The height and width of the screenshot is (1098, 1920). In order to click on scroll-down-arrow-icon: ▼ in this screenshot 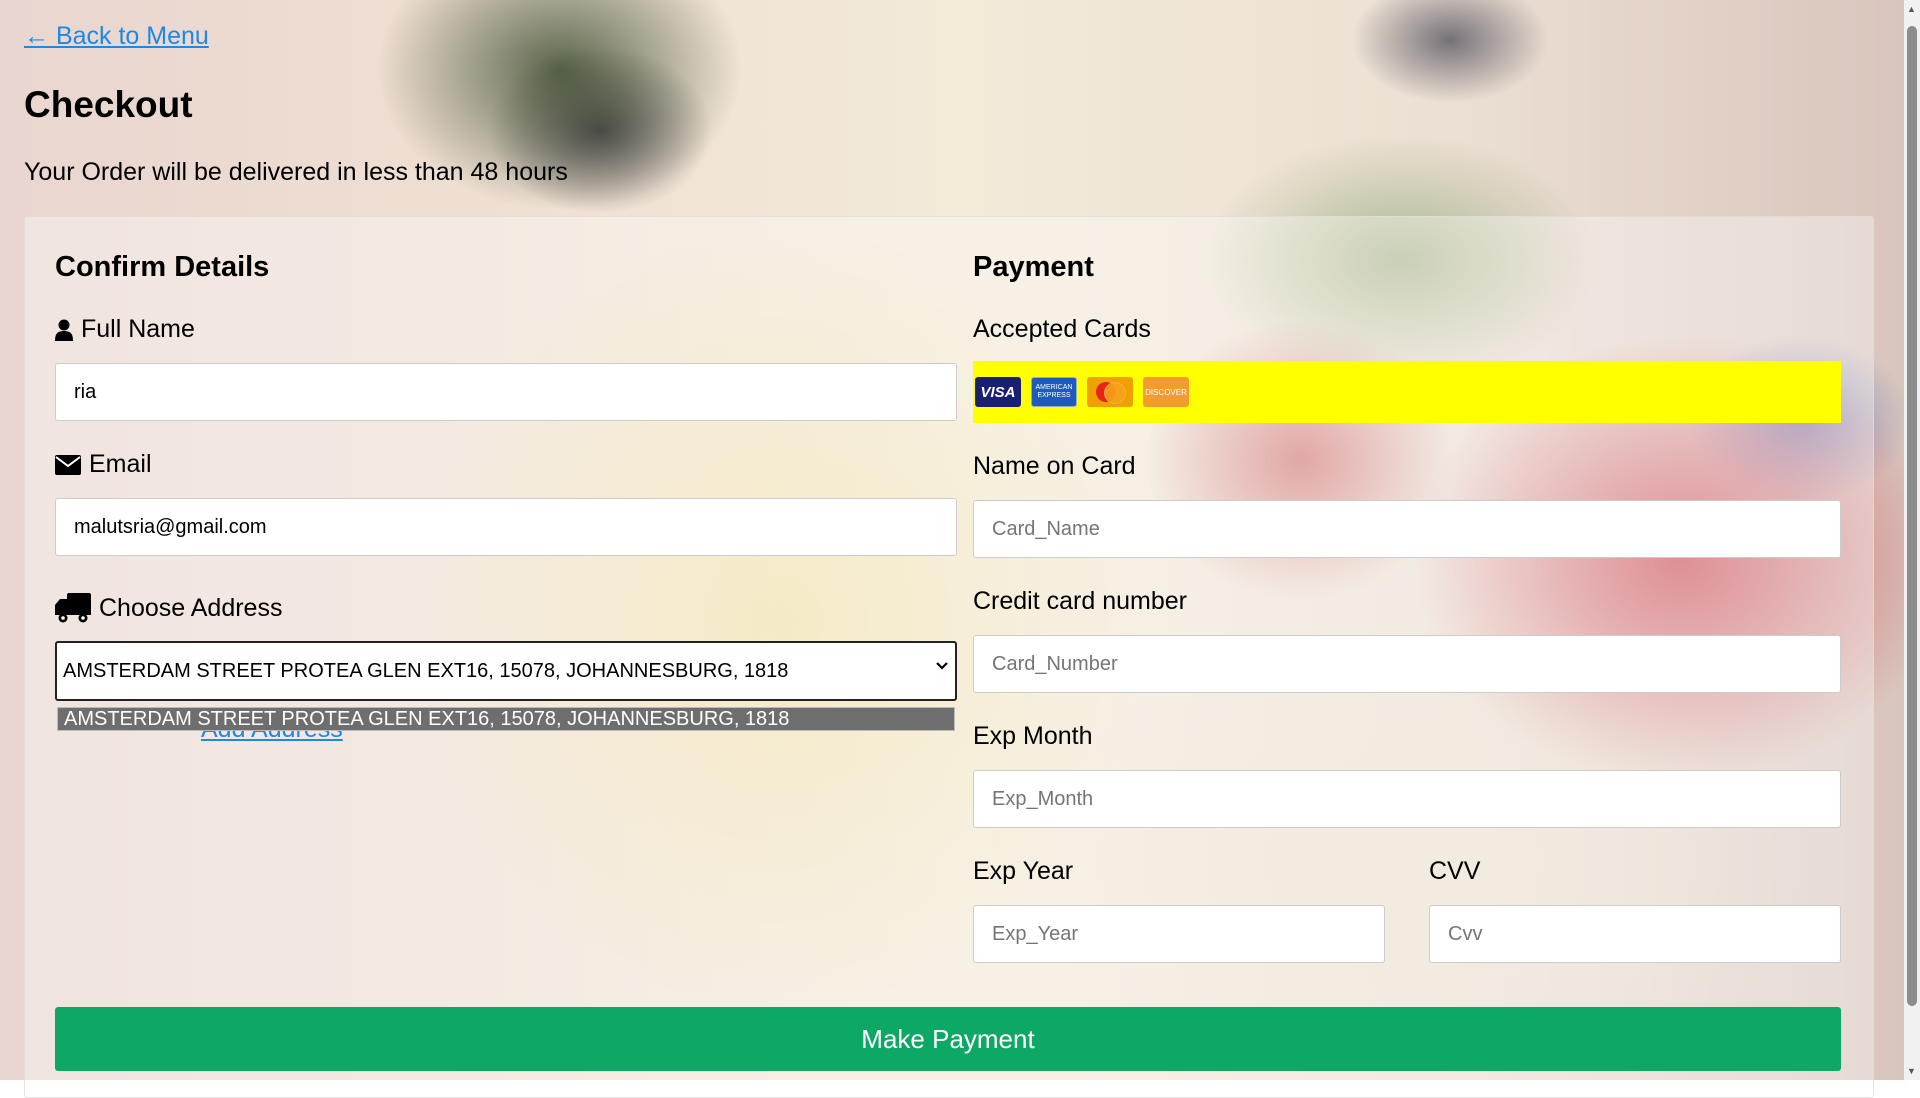, I will do `click(1911, 1071)`.